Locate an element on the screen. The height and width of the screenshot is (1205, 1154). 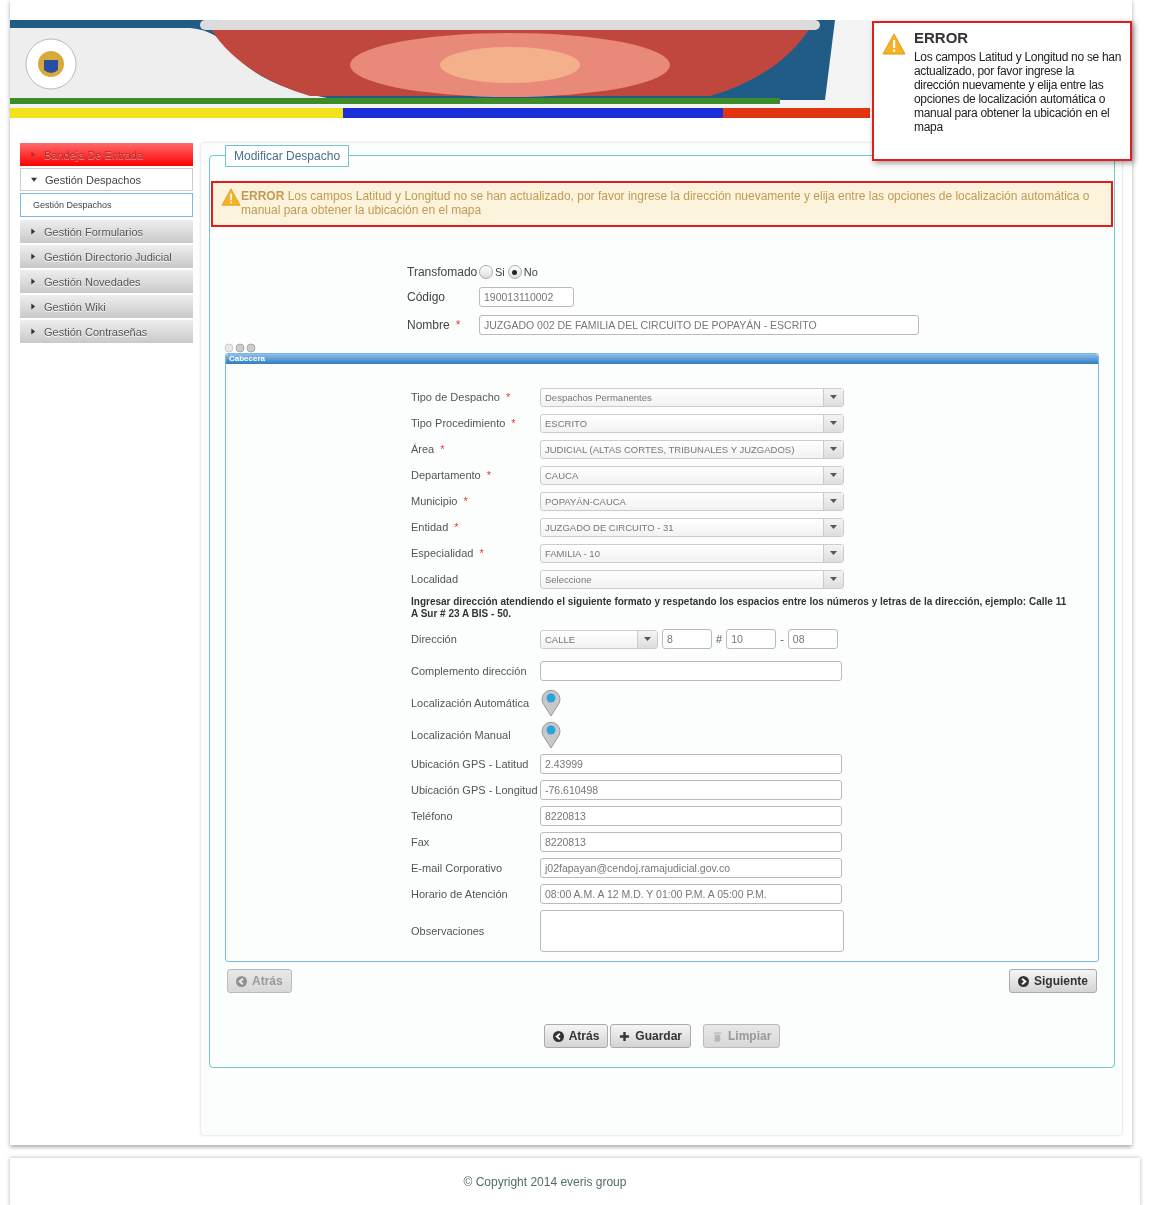
dropdown: Seleccione is located at coordinates (692, 579).